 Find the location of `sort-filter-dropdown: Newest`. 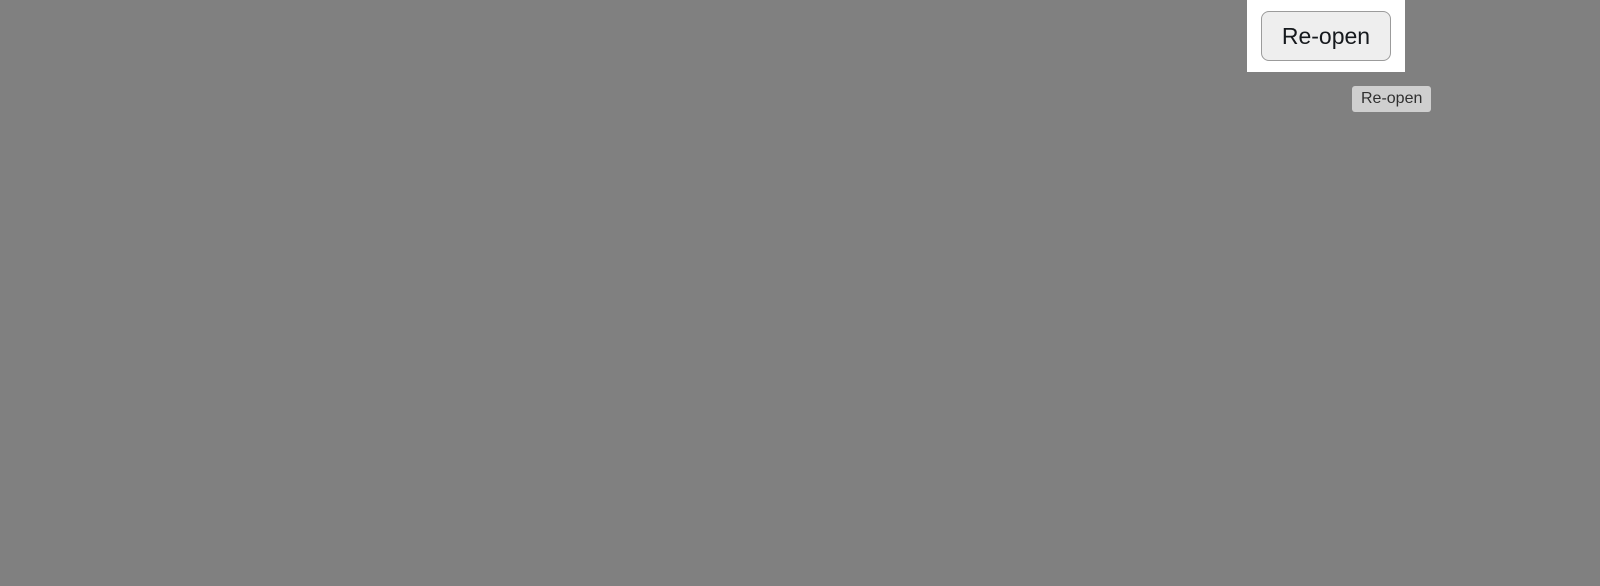

sort-filter-dropdown: Newest is located at coordinates (479, 108).